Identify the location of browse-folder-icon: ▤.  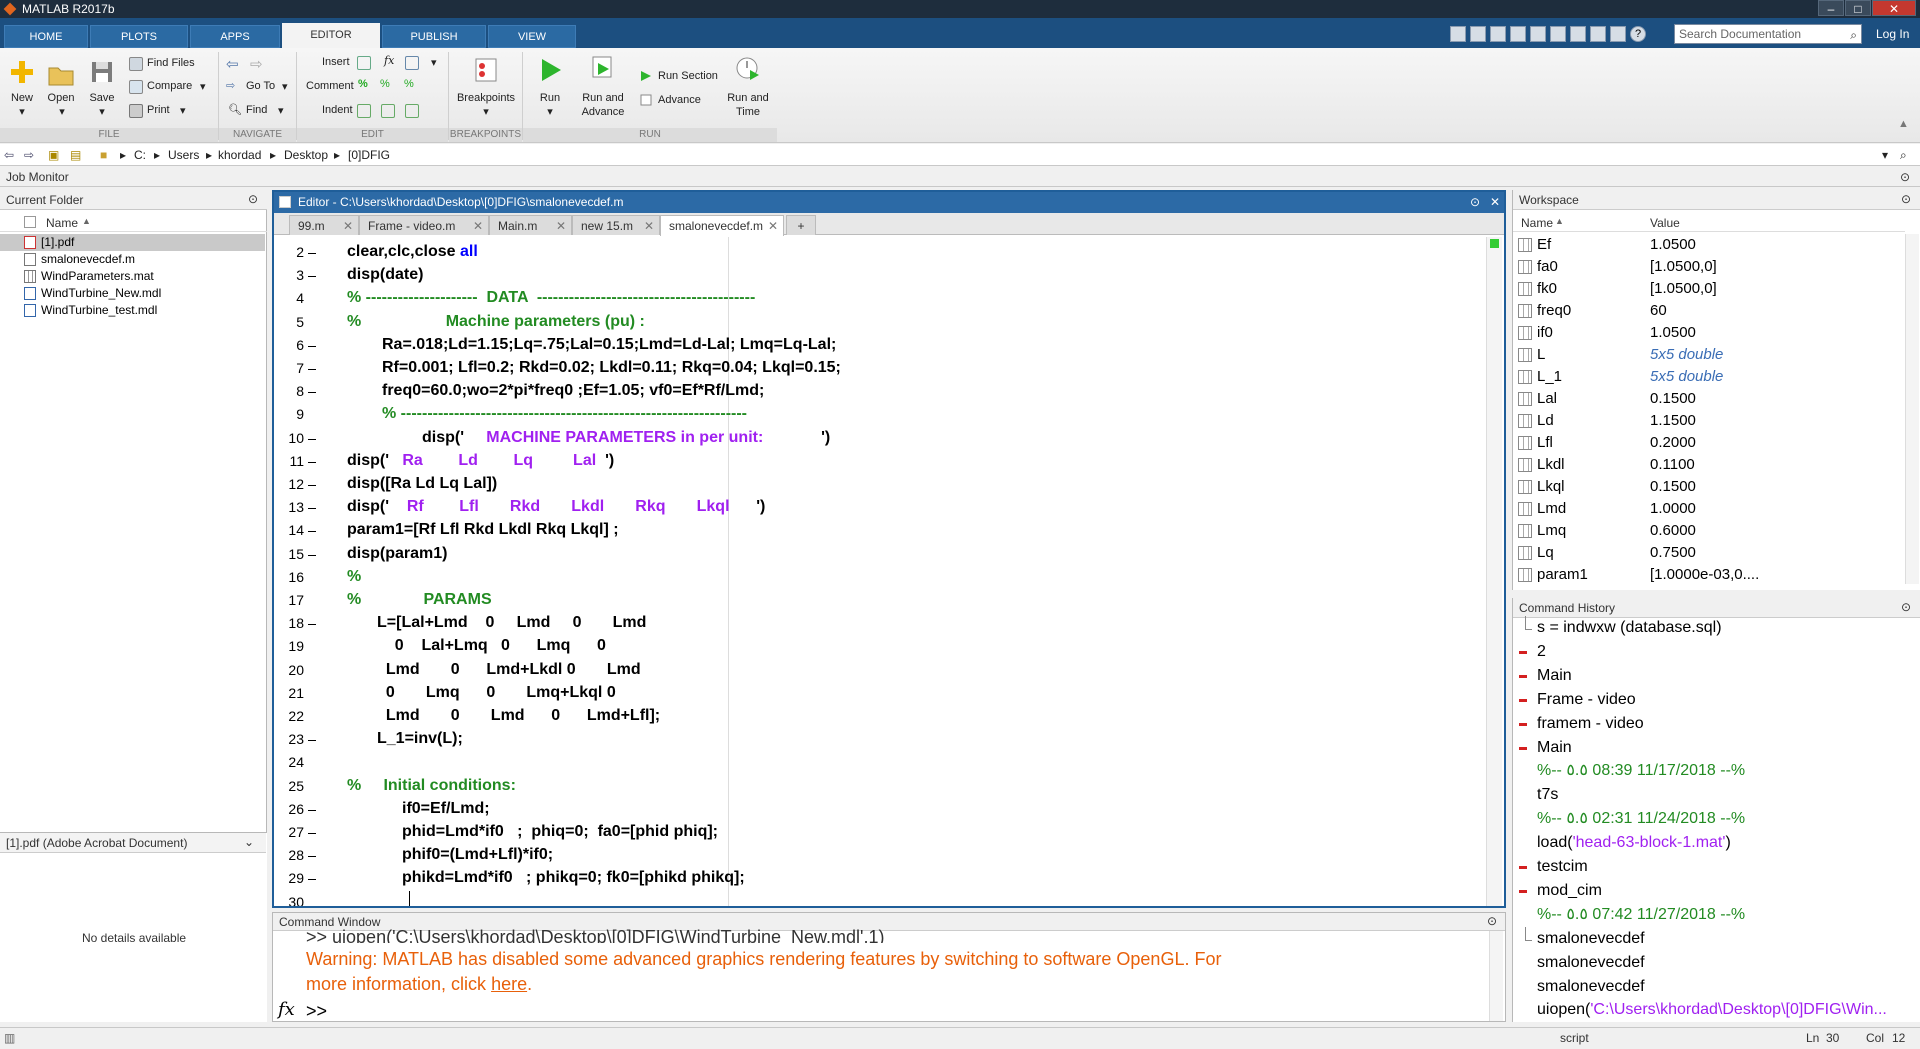
(75, 155).